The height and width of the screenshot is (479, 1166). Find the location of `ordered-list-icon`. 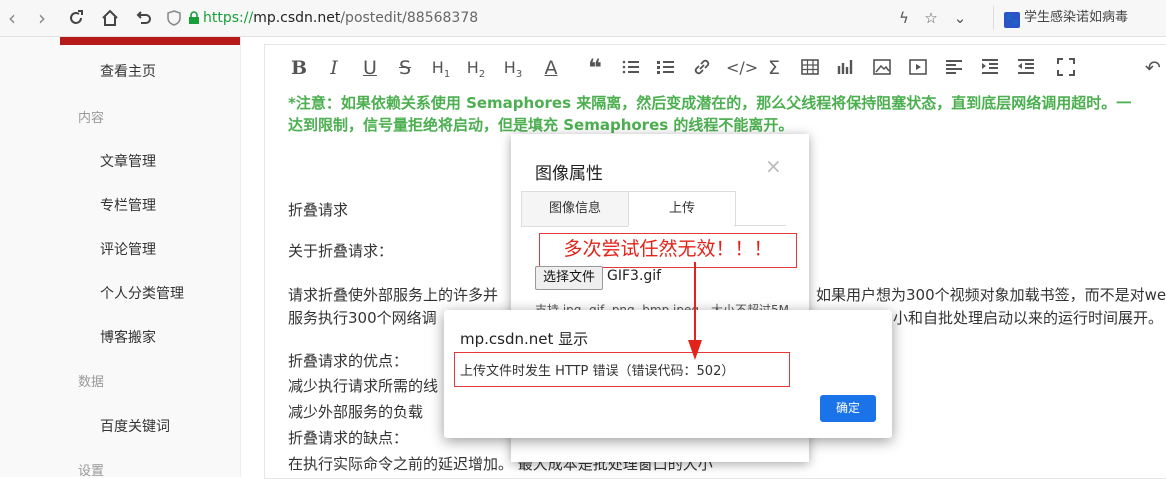

ordered-list-icon is located at coordinates (631, 68).